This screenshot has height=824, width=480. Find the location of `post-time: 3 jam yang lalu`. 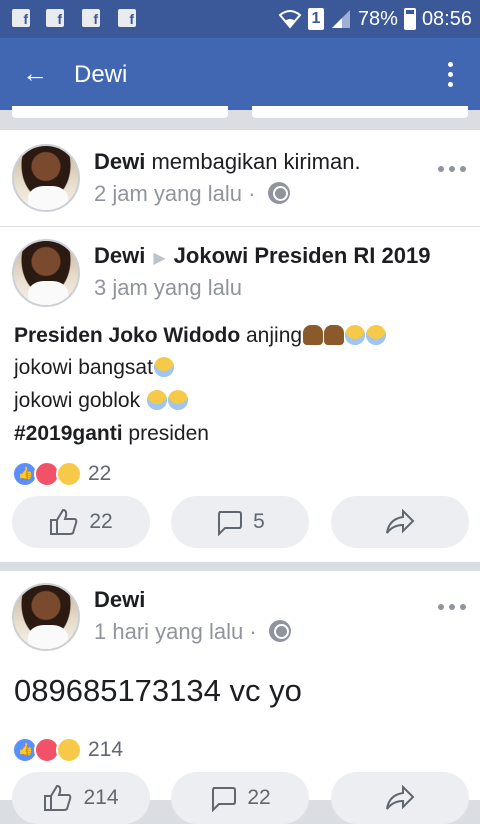

post-time: 3 jam yang lalu is located at coordinates (168, 287).